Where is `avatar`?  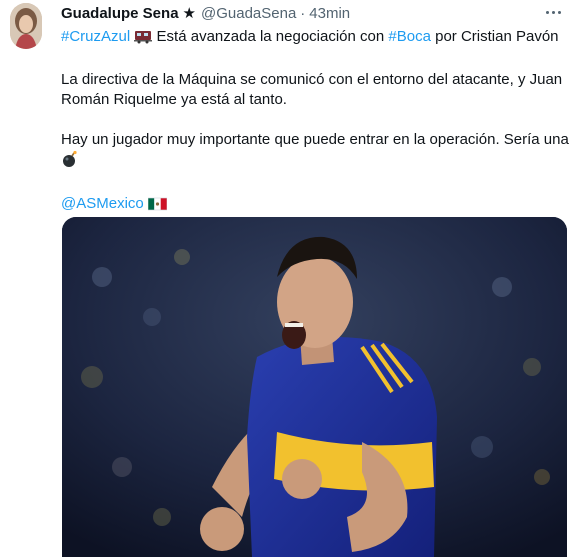
avatar is located at coordinates (26, 26).